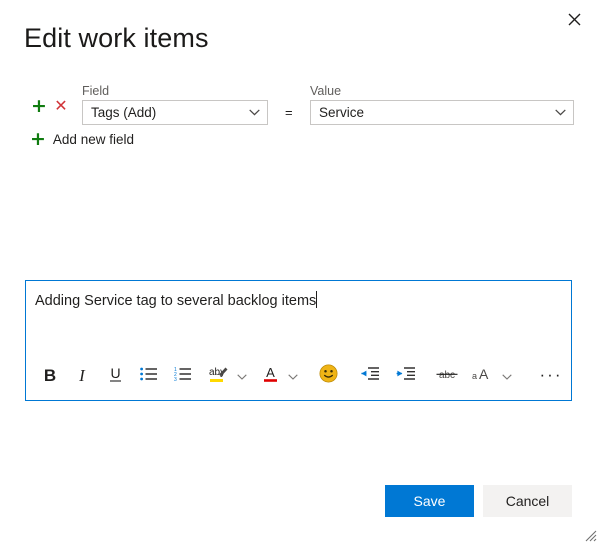 The image size is (598, 547). I want to click on bulleted-list-button, so click(149, 375).